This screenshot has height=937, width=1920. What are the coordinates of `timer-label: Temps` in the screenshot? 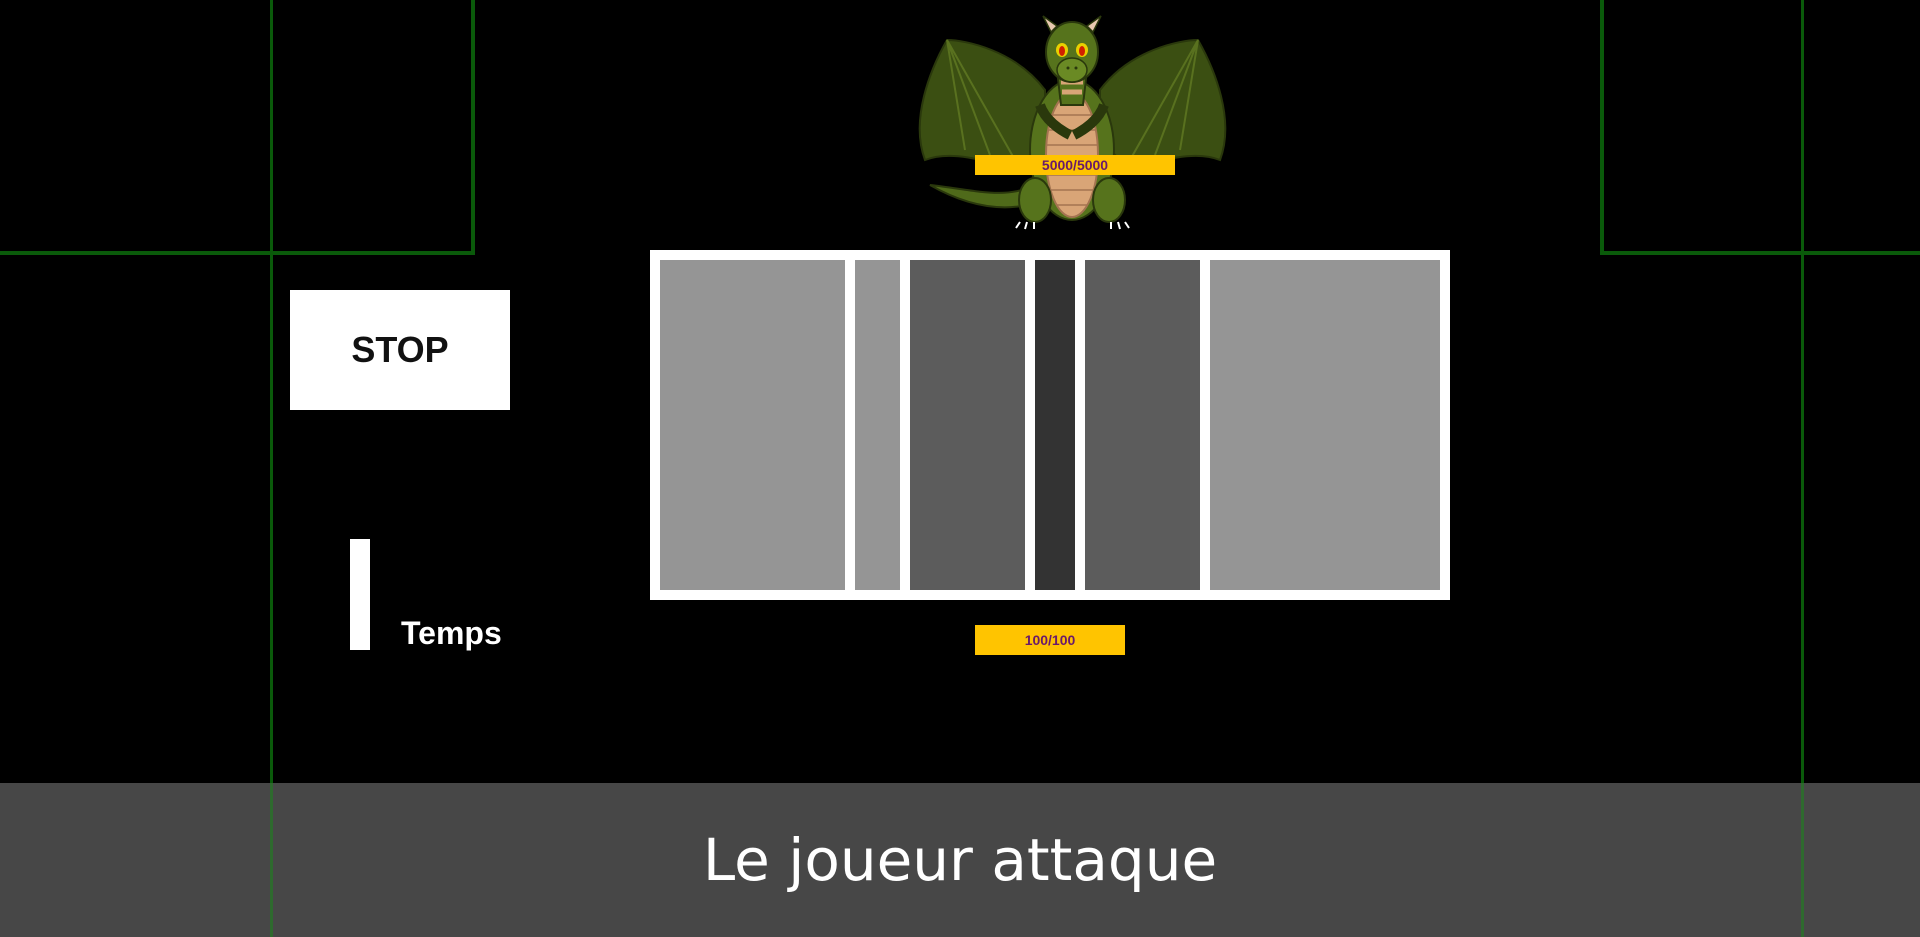 It's located at (451, 633).